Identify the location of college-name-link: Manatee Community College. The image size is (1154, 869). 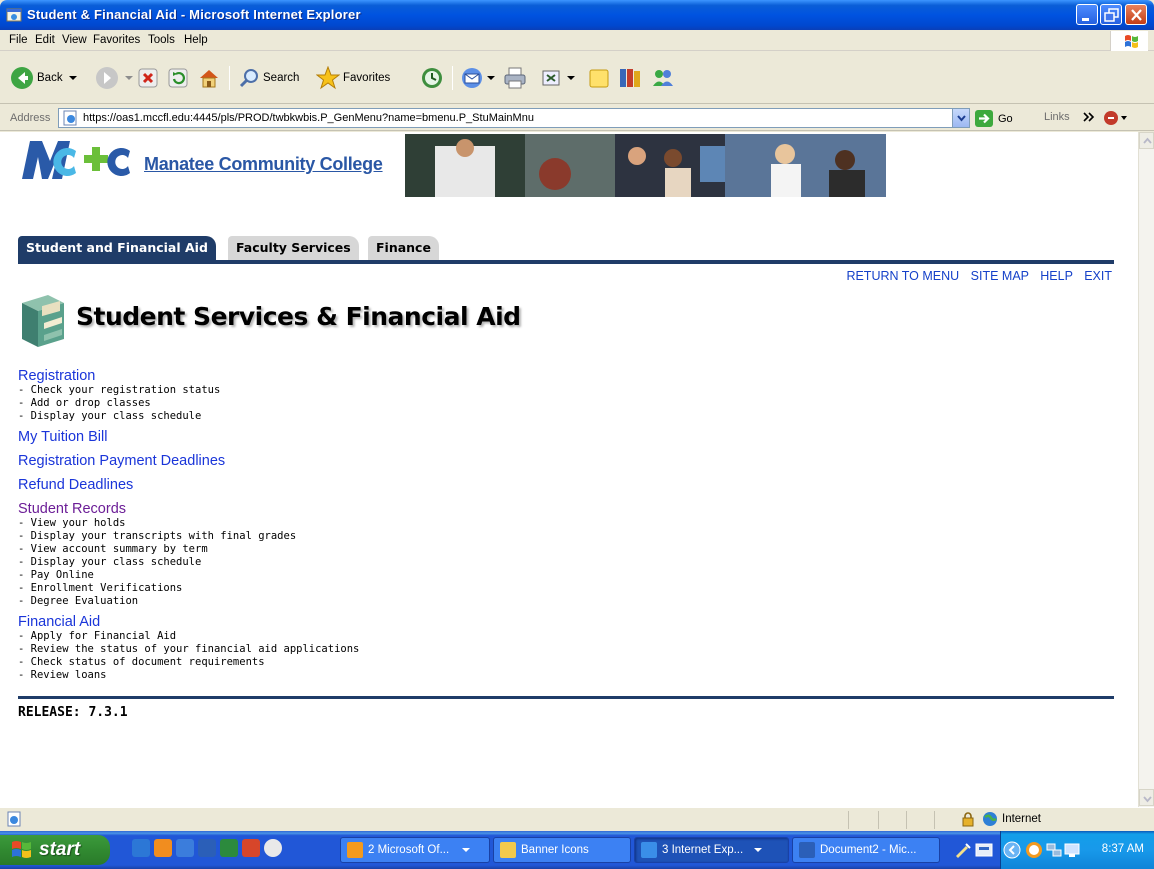
(263, 164).